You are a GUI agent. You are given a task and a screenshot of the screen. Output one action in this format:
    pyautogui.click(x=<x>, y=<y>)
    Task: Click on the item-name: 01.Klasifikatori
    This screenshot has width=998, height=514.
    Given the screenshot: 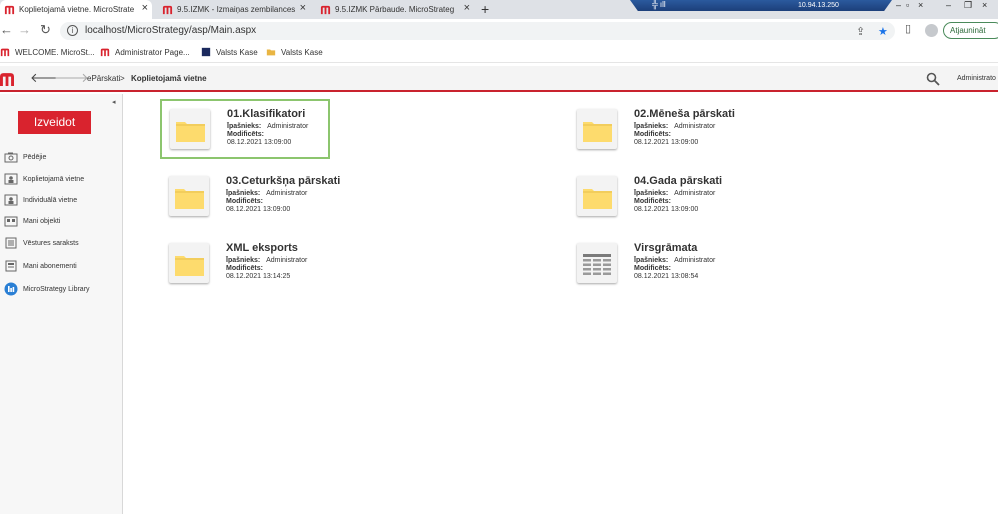 What is the action you would take?
    pyautogui.click(x=266, y=114)
    